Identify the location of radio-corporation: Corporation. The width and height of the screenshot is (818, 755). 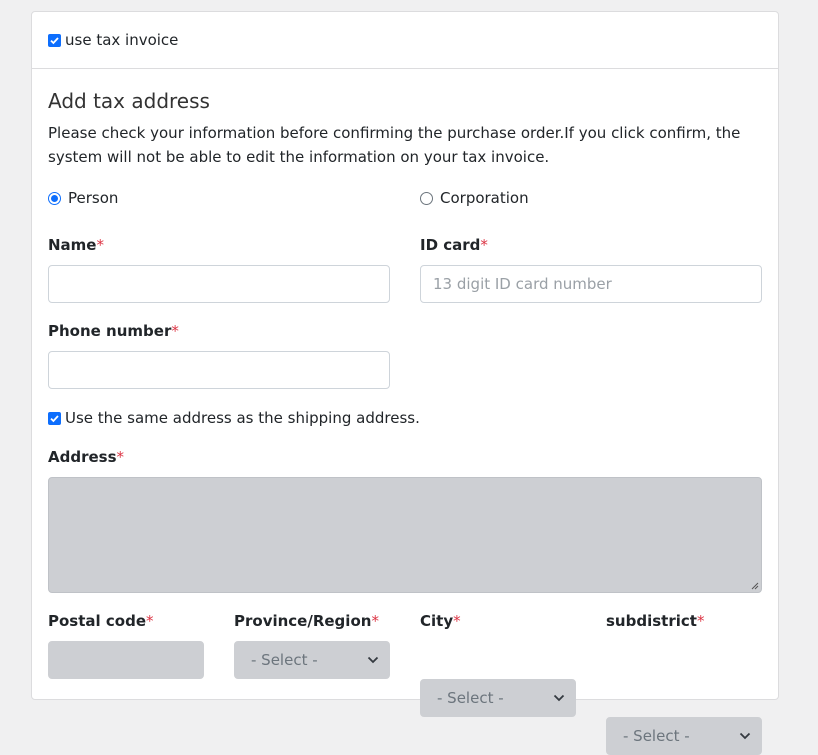
(474, 198).